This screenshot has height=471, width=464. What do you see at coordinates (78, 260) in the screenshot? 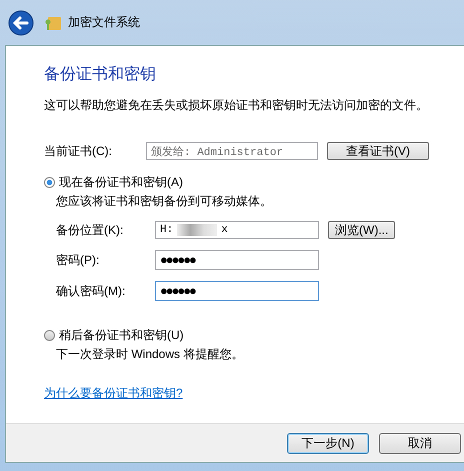
I see `field-label: 密码(P):` at bounding box center [78, 260].